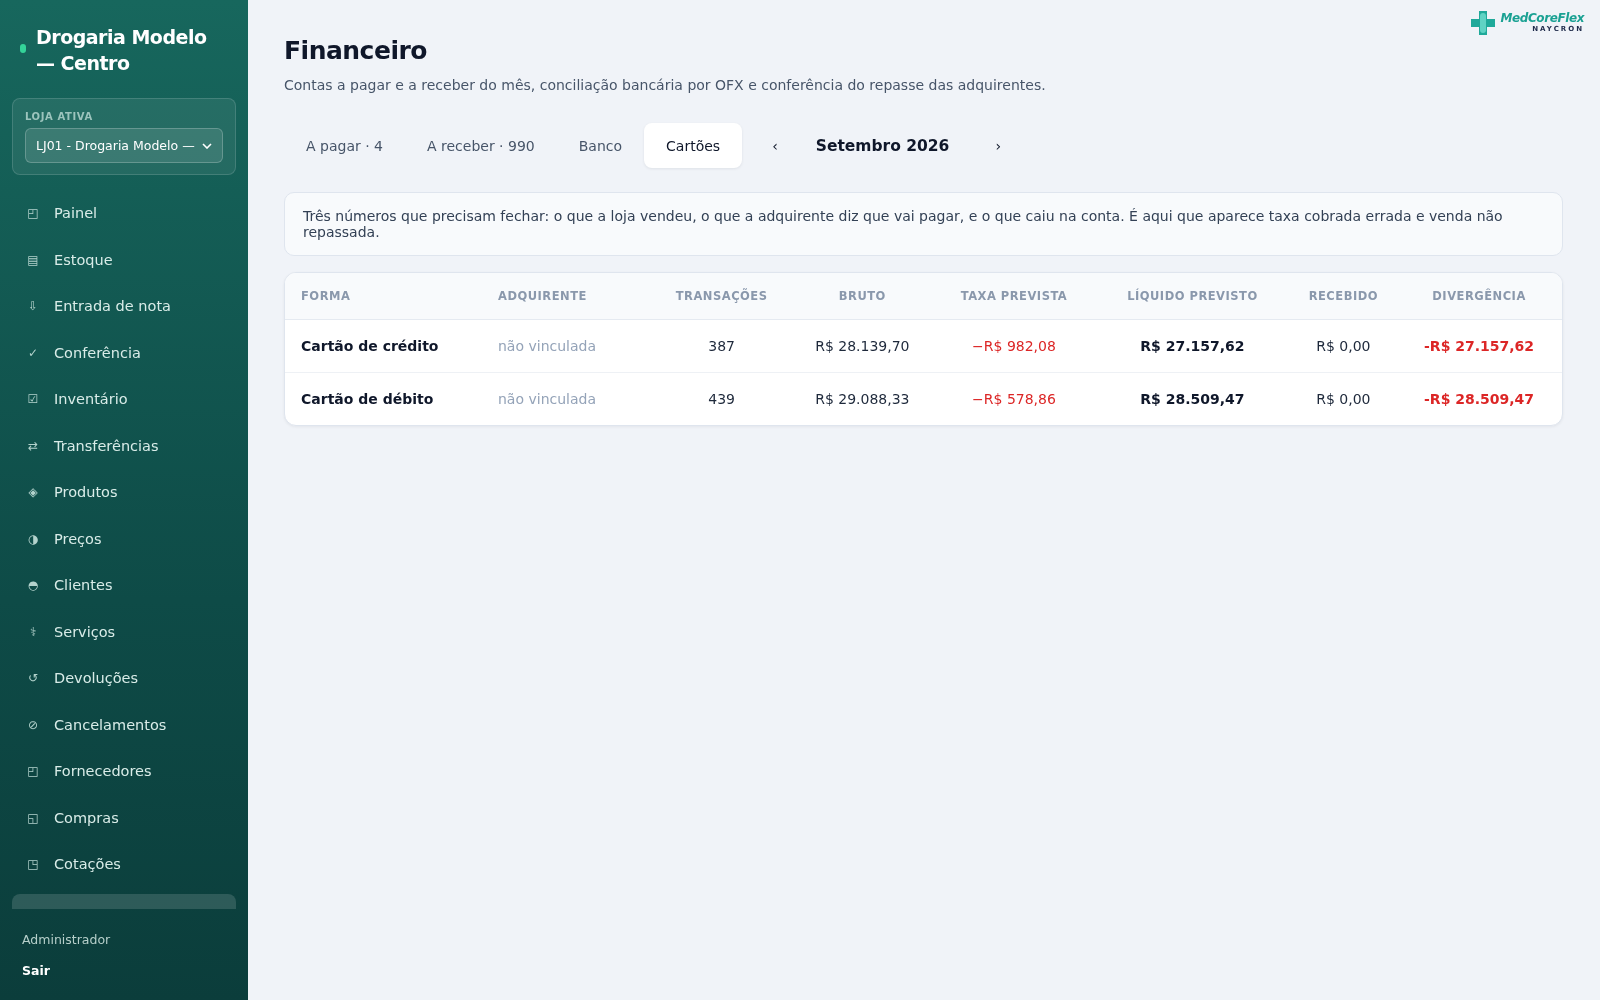  Describe the element at coordinates (567, 296) in the screenshot. I see `column-header: ADQUIRENTE` at that location.